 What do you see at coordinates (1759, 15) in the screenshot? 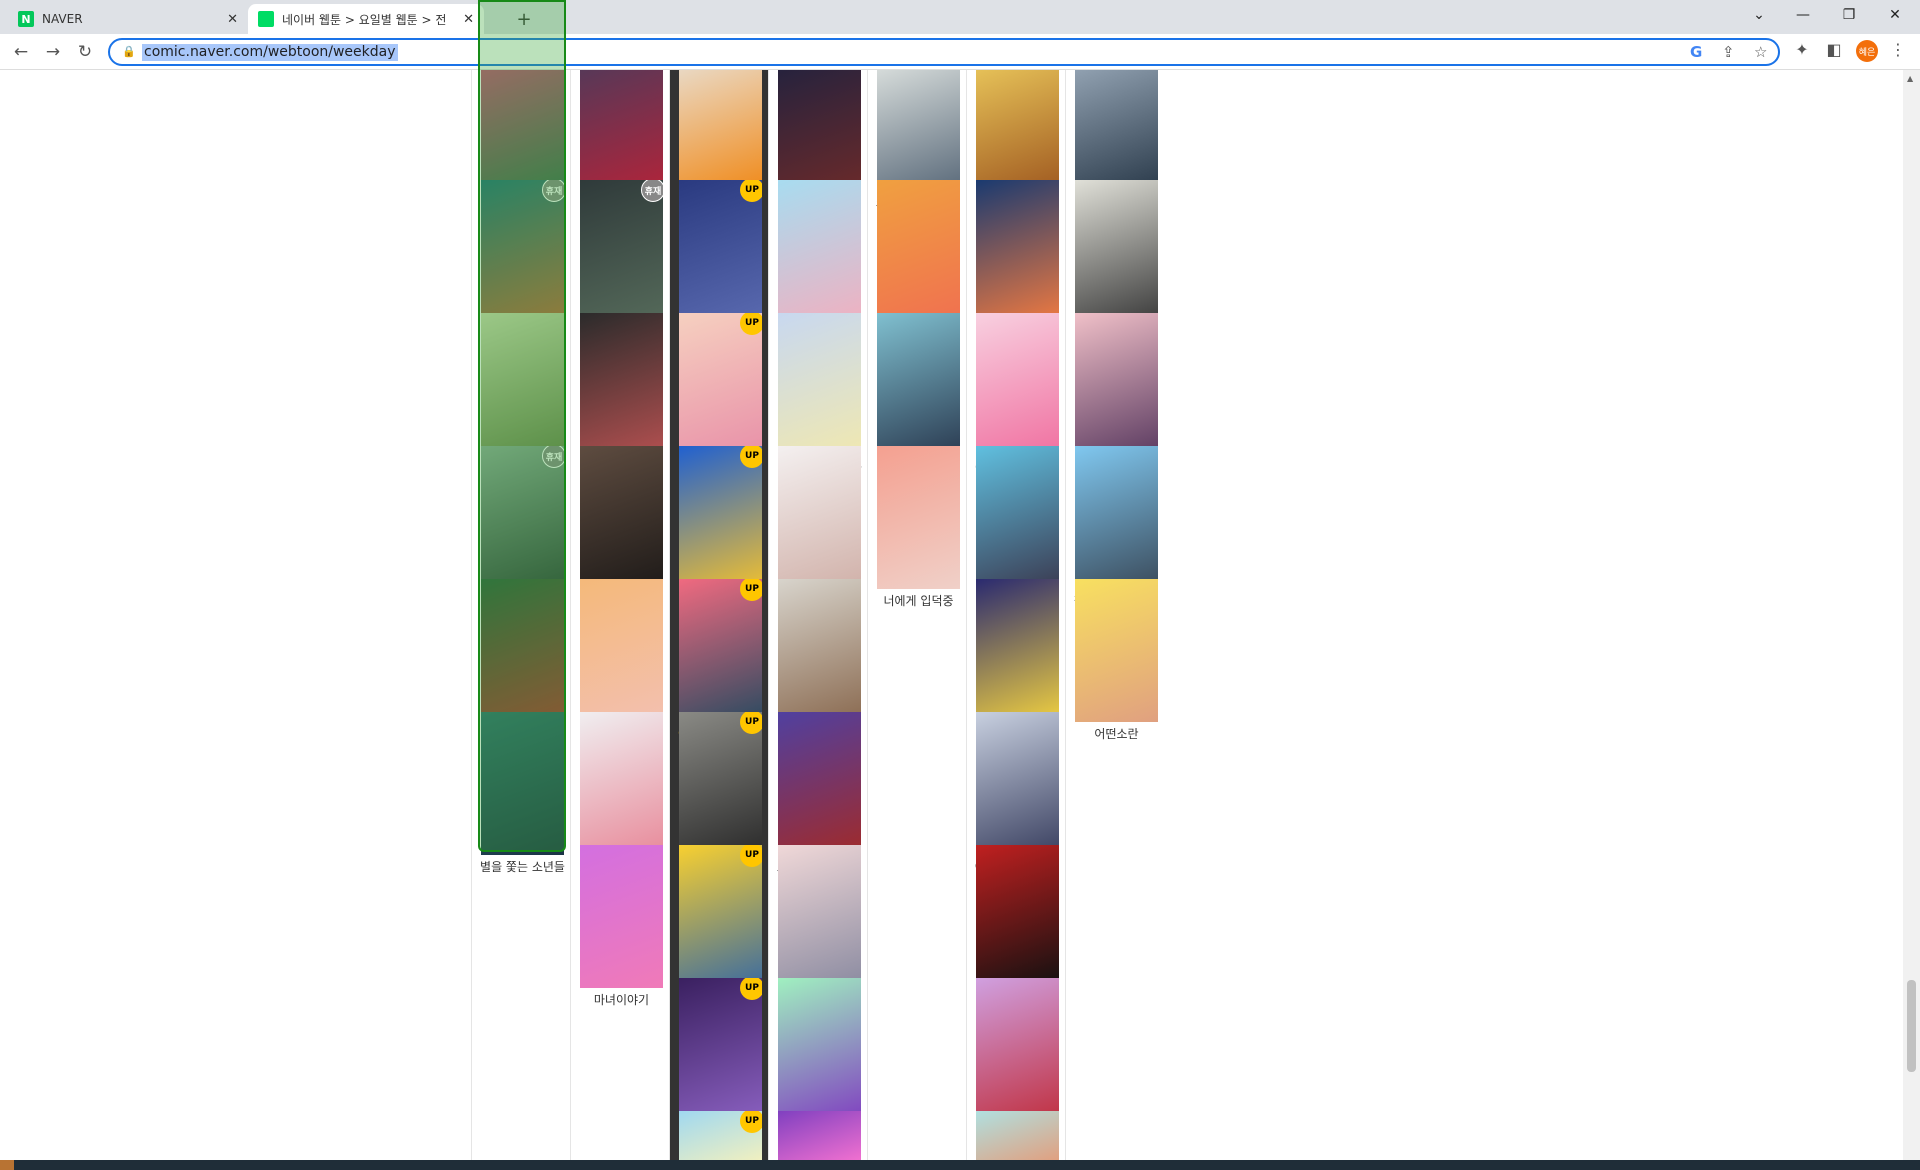
I see `tab-search-chevron-icon: ⌄` at bounding box center [1759, 15].